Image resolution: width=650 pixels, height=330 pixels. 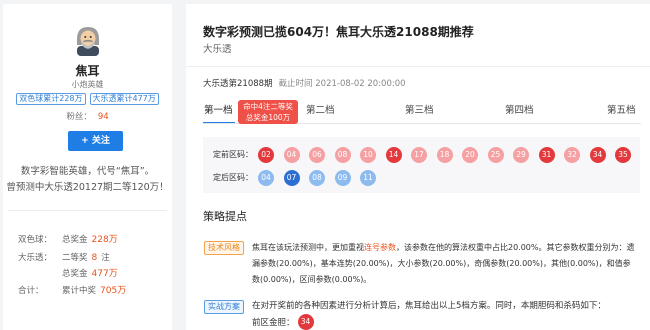 What do you see at coordinates (597, 155) in the screenshot?
I see `front-number-ball: 34` at bounding box center [597, 155].